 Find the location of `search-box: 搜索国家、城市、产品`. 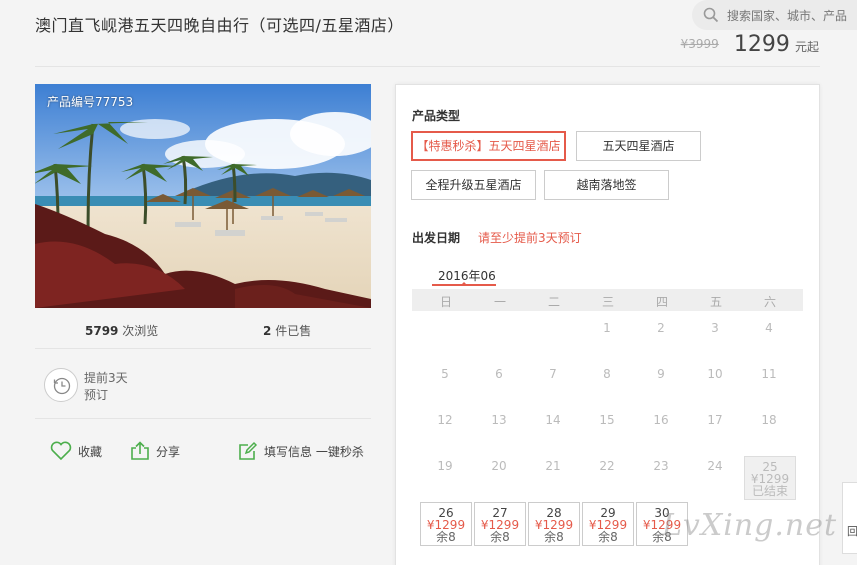

search-box: 搜索国家、城市、产品 is located at coordinates (774, 15).